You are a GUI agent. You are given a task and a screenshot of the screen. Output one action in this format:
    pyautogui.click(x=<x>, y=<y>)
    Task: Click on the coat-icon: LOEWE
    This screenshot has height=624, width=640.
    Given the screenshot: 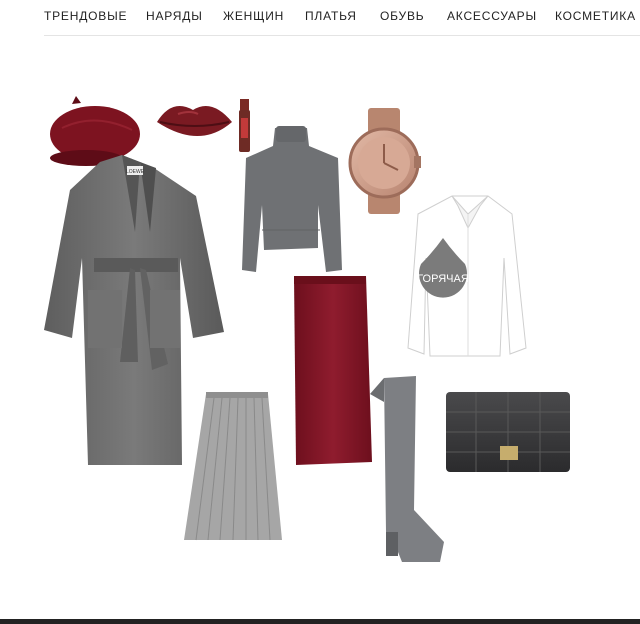 What is the action you would take?
    pyautogui.click(x=134, y=310)
    